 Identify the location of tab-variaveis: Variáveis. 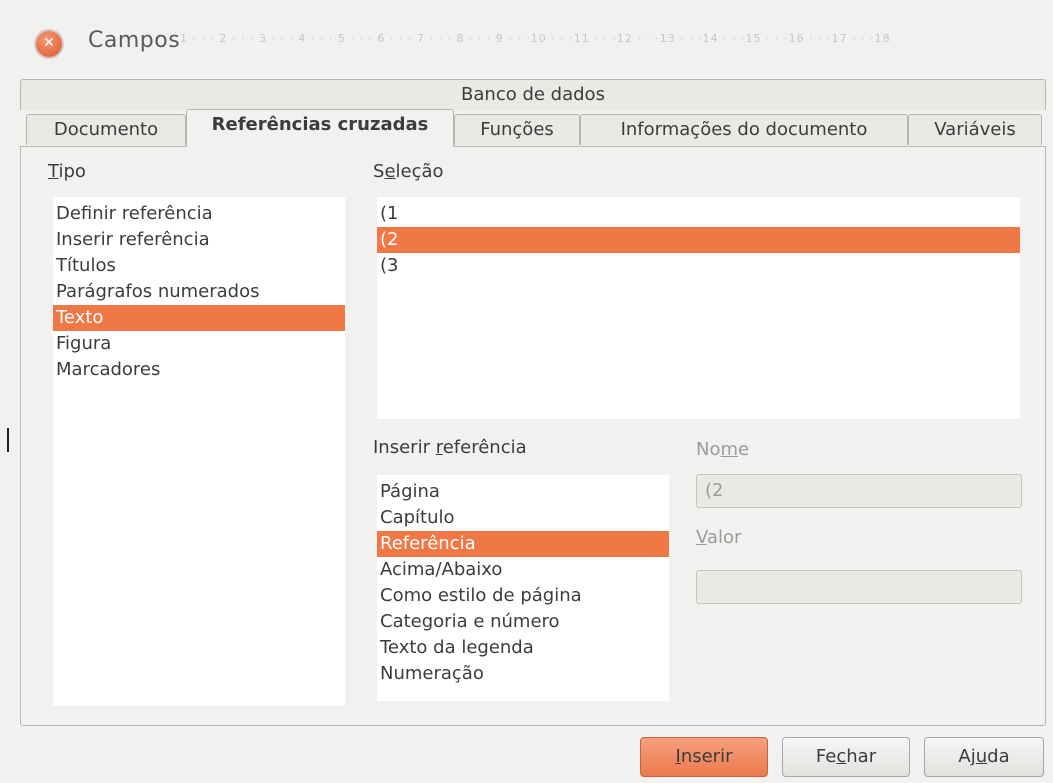
(975, 129).